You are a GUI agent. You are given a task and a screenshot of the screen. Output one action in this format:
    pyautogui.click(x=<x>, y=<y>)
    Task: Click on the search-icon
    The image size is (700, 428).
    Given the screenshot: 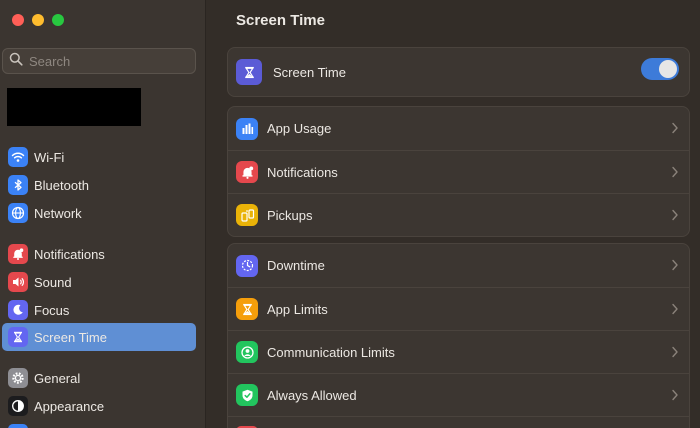 What is the action you would take?
    pyautogui.click(x=16, y=61)
    